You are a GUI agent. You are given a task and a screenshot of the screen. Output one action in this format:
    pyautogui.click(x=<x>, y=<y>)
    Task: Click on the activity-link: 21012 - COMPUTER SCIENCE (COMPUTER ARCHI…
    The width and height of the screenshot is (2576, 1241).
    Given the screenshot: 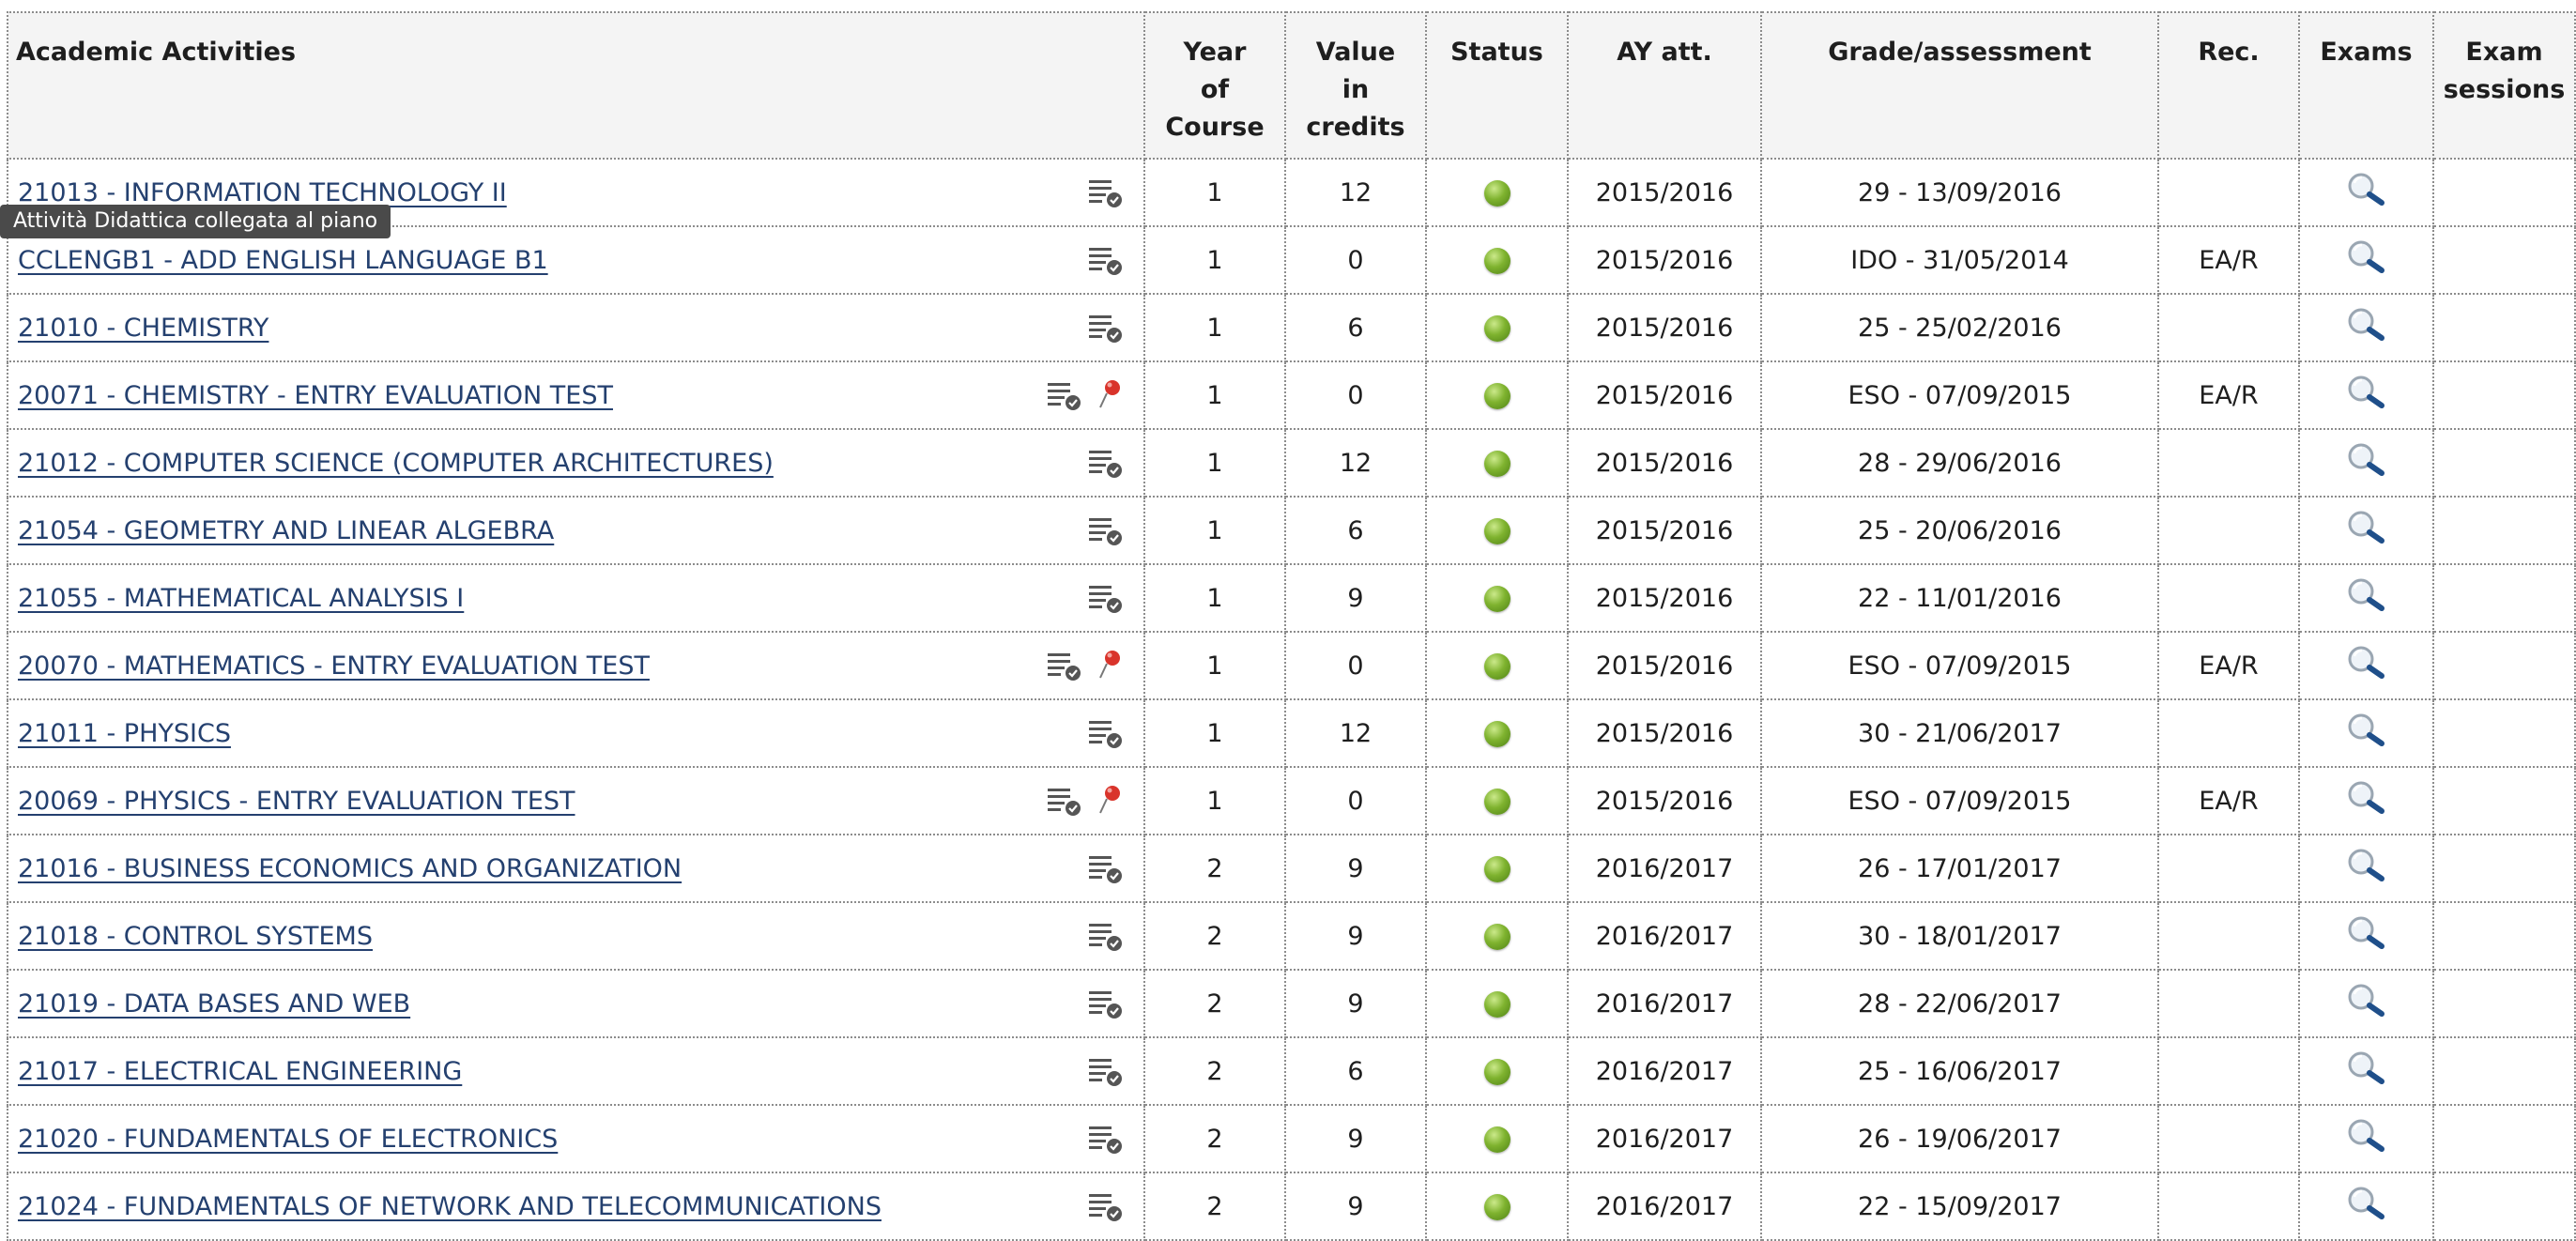 What is the action you would take?
    pyautogui.click(x=396, y=463)
    